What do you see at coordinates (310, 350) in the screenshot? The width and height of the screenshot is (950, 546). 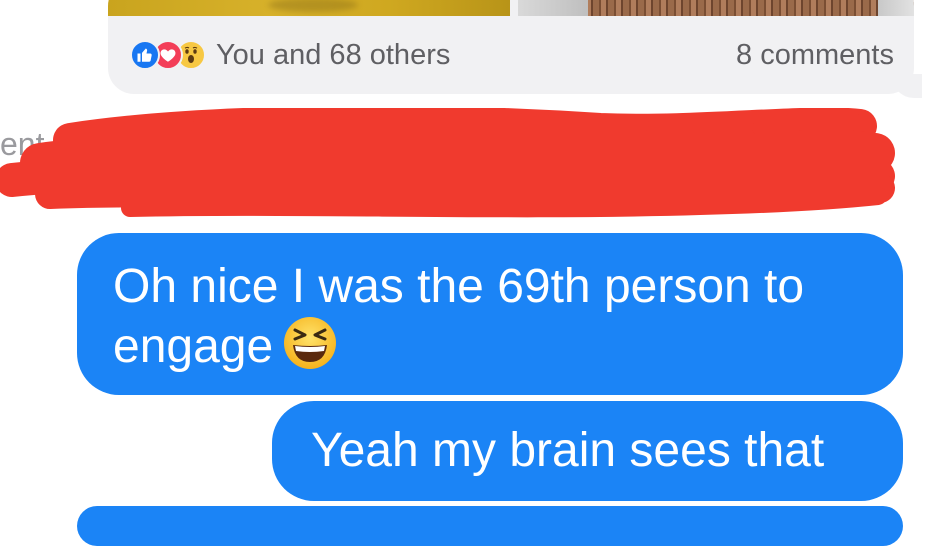 I see `grinning-squinting-face-icon` at bounding box center [310, 350].